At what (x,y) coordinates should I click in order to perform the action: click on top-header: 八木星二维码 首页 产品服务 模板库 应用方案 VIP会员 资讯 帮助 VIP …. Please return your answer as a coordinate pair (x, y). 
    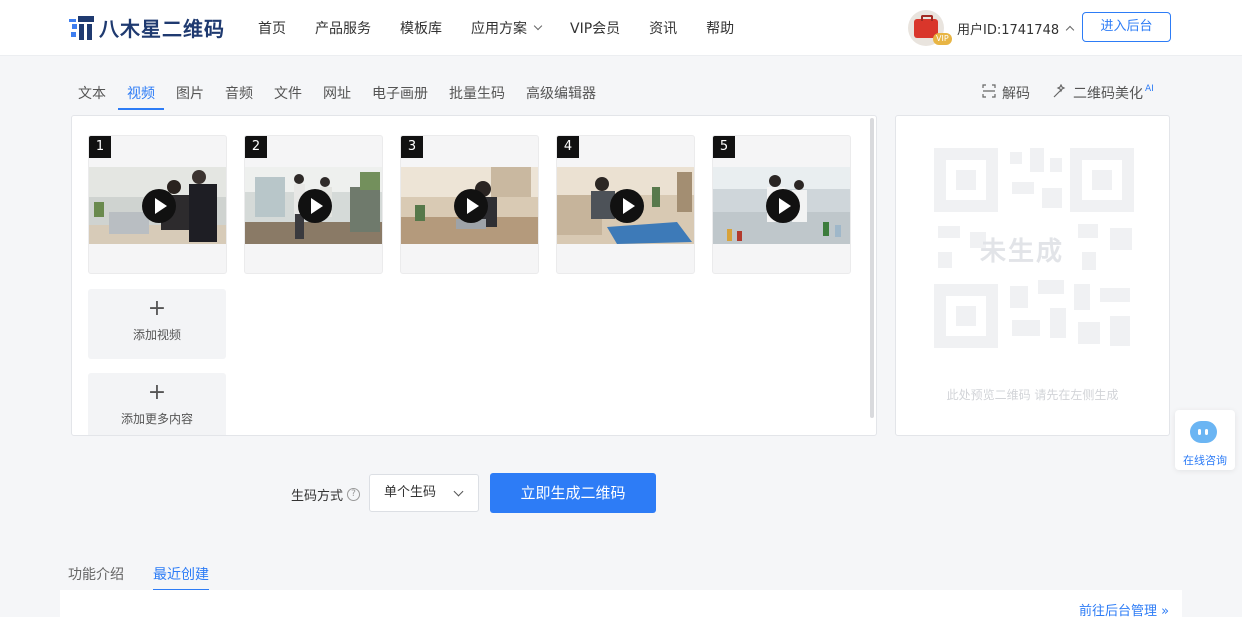
    Looking at the image, I should click on (621, 28).